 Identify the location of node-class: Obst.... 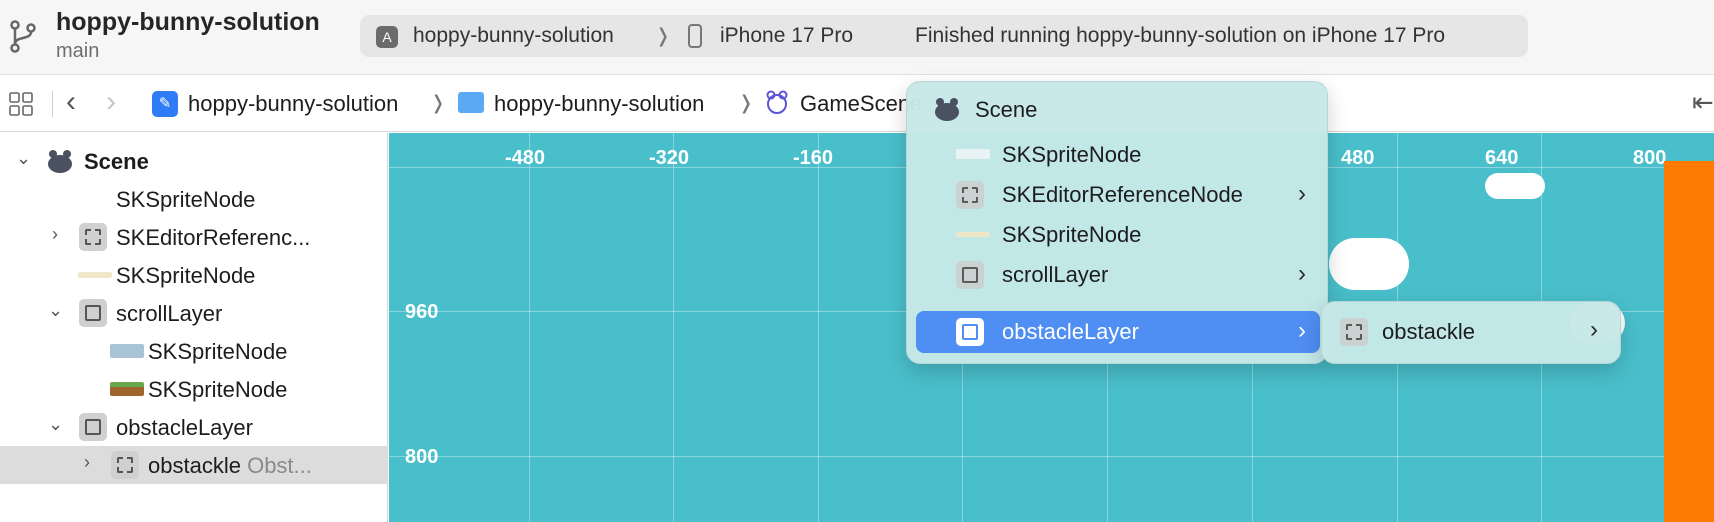
(279, 465).